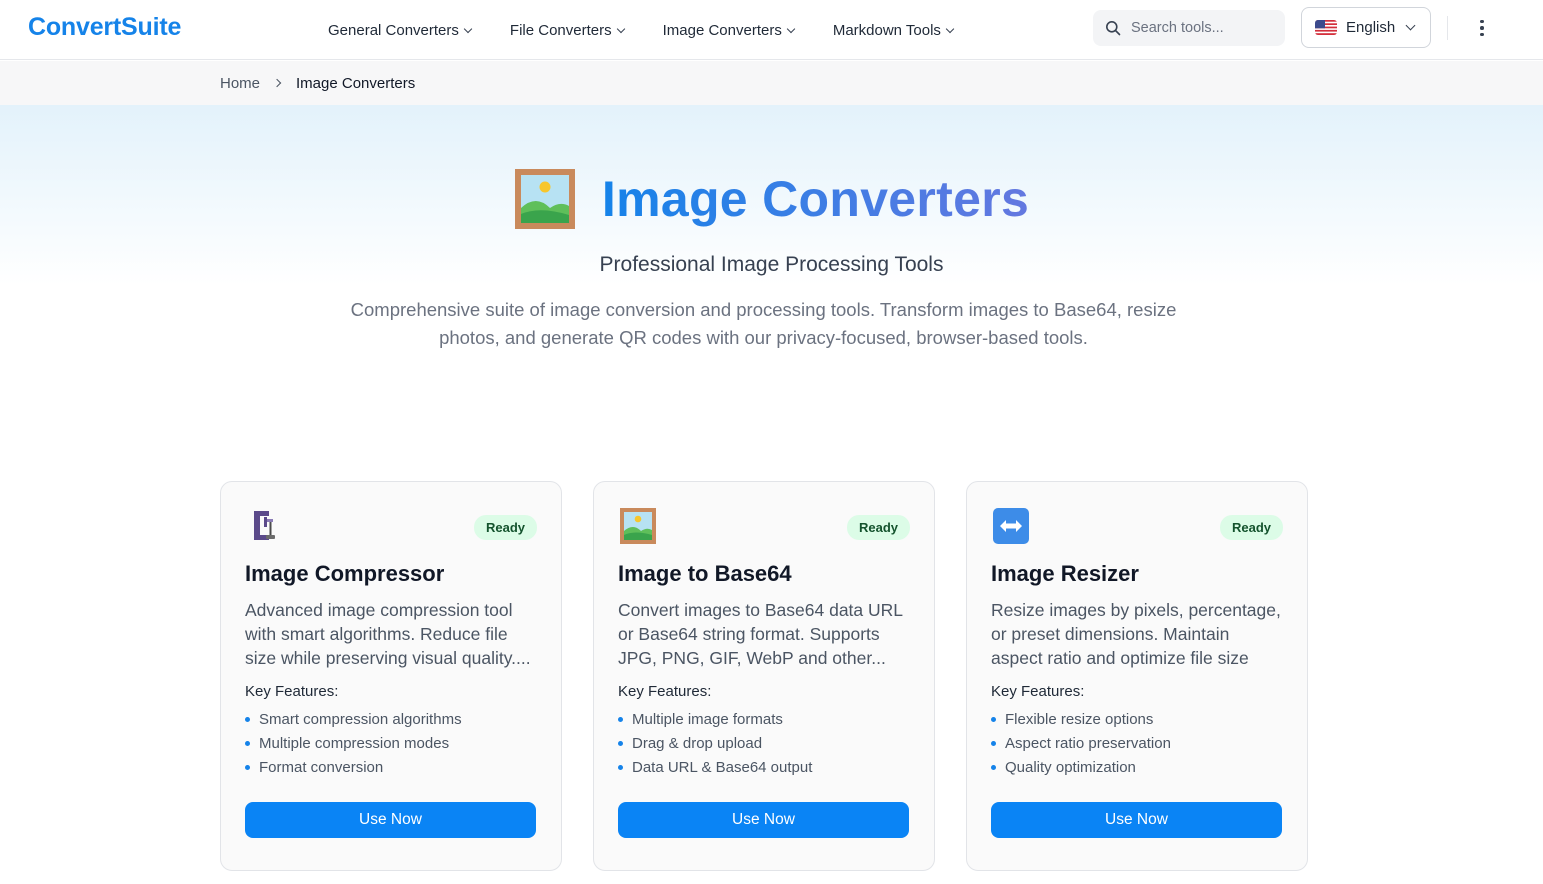  I want to click on feature-item: Multiple image formats, so click(764, 719).